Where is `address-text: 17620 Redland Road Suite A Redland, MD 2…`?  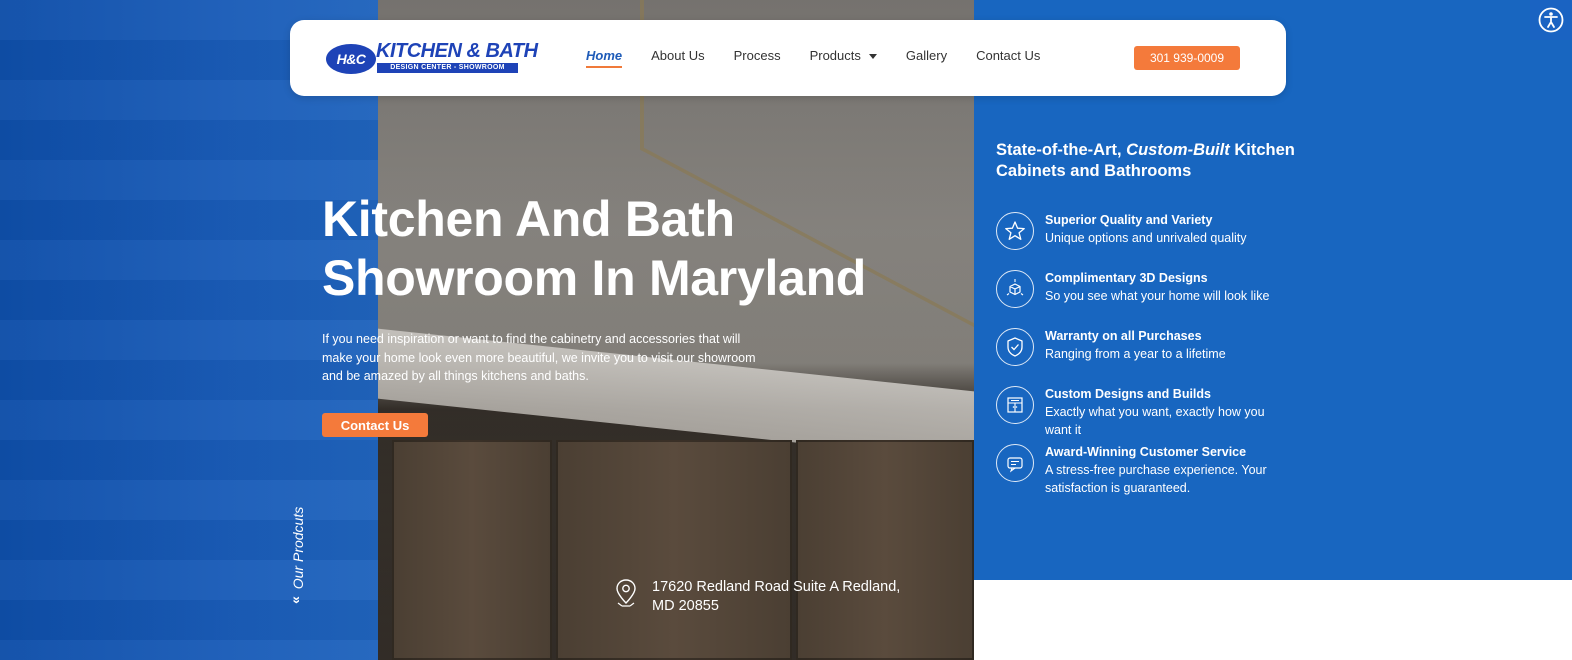
address-text: 17620 Redland Road Suite A Redland, MD 2… is located at coordinates (787, 597).